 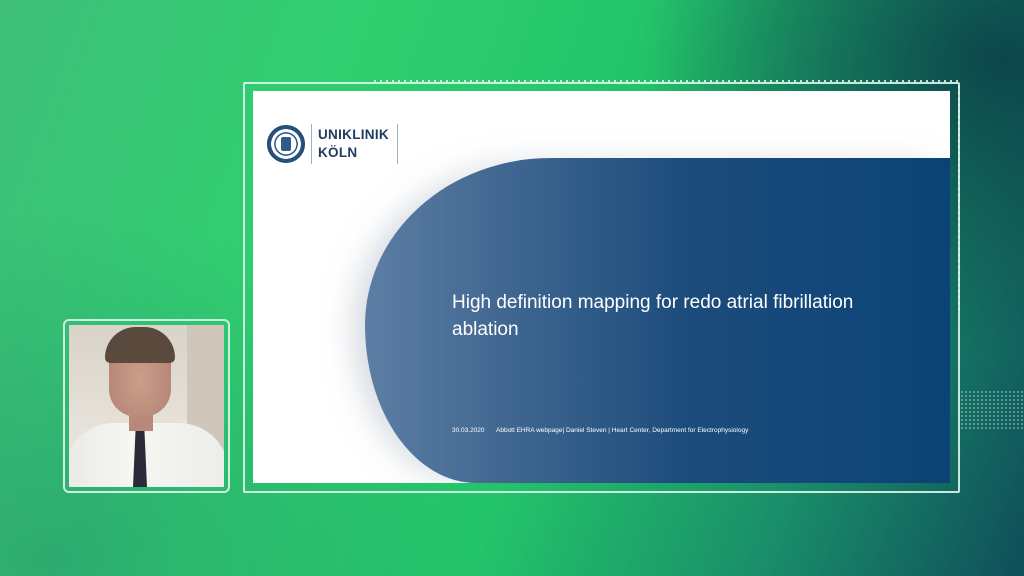 What do you see at coordinates (338, 152) in the screenshot?
I see `logo-line-2: KÖLN` at bounding box center [338, 152].